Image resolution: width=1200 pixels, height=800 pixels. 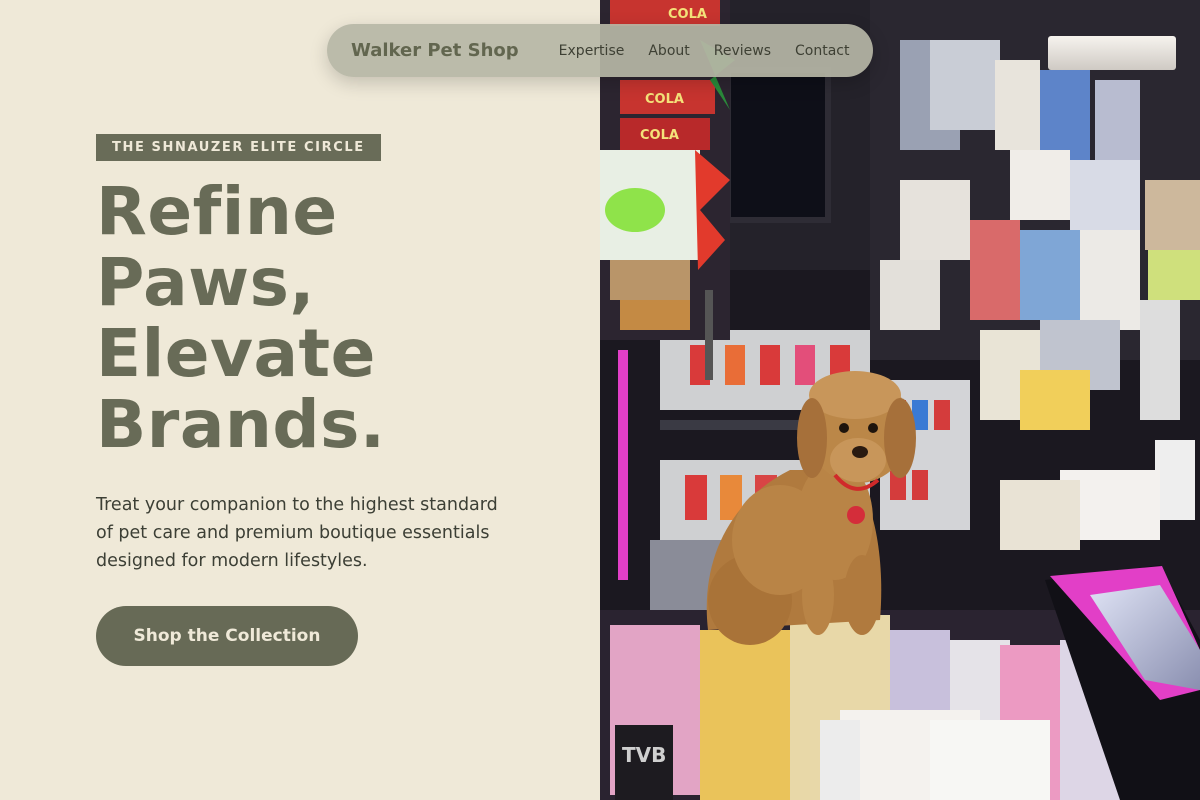 I want to click on nav-link-expertise: Expertise, so click(x=592, y=51).